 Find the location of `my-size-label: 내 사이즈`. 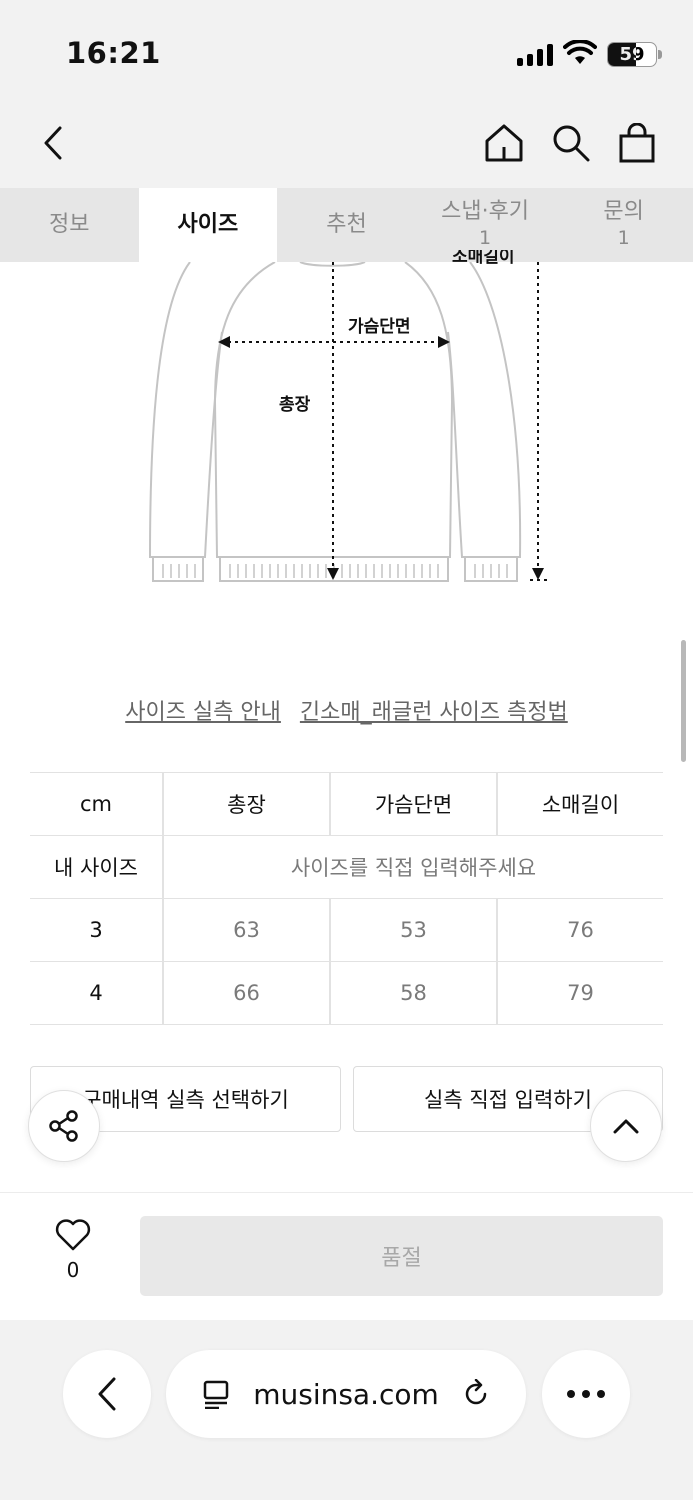

my-size-label: 내 사이즈 is located at coordinates (97, 867).